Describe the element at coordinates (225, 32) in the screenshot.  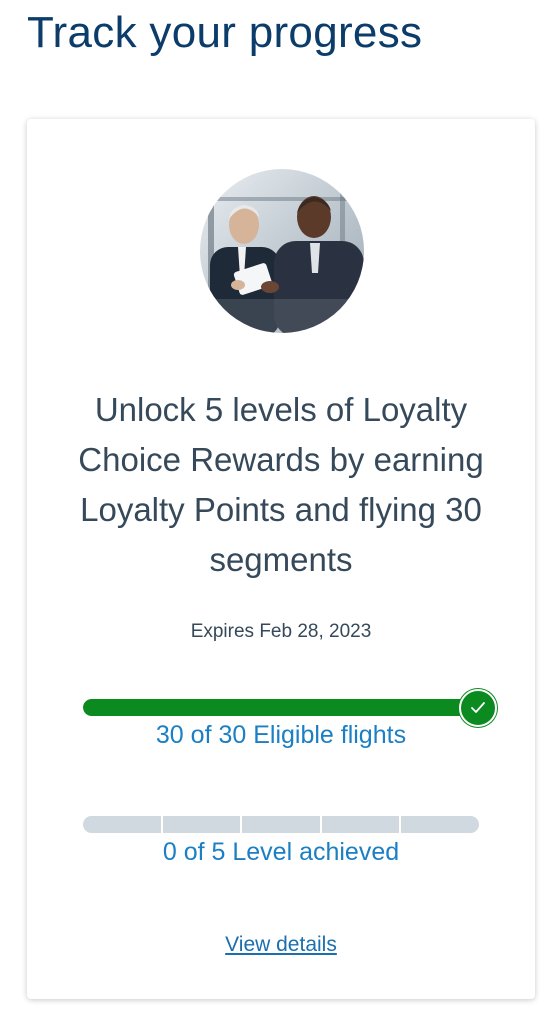
I see `page-title: Track your progress` at that location.